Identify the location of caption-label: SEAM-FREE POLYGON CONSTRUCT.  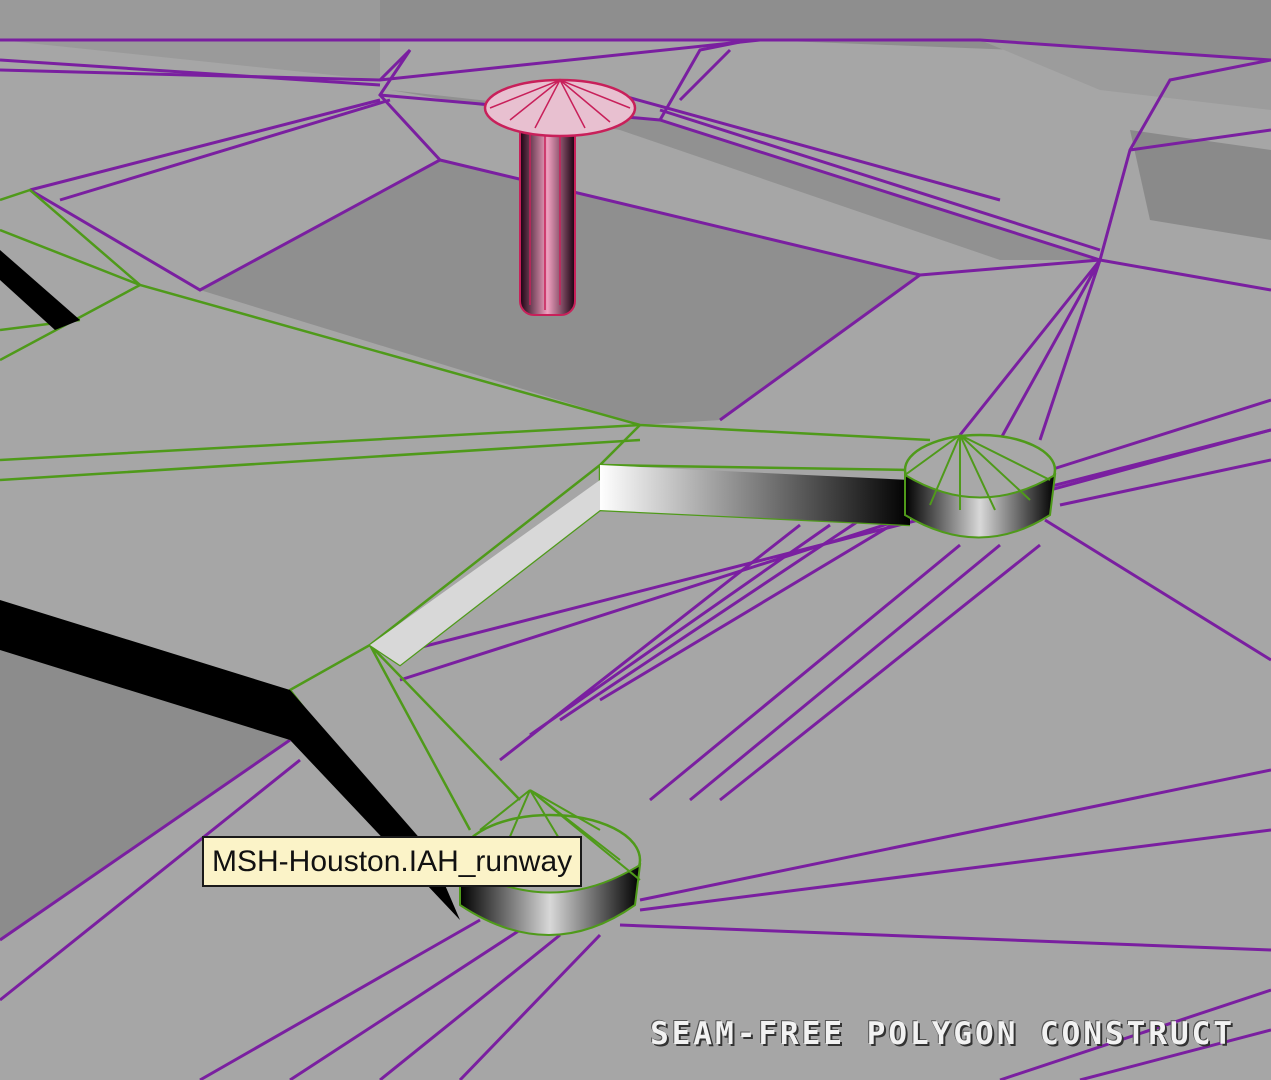
(942, 1034).